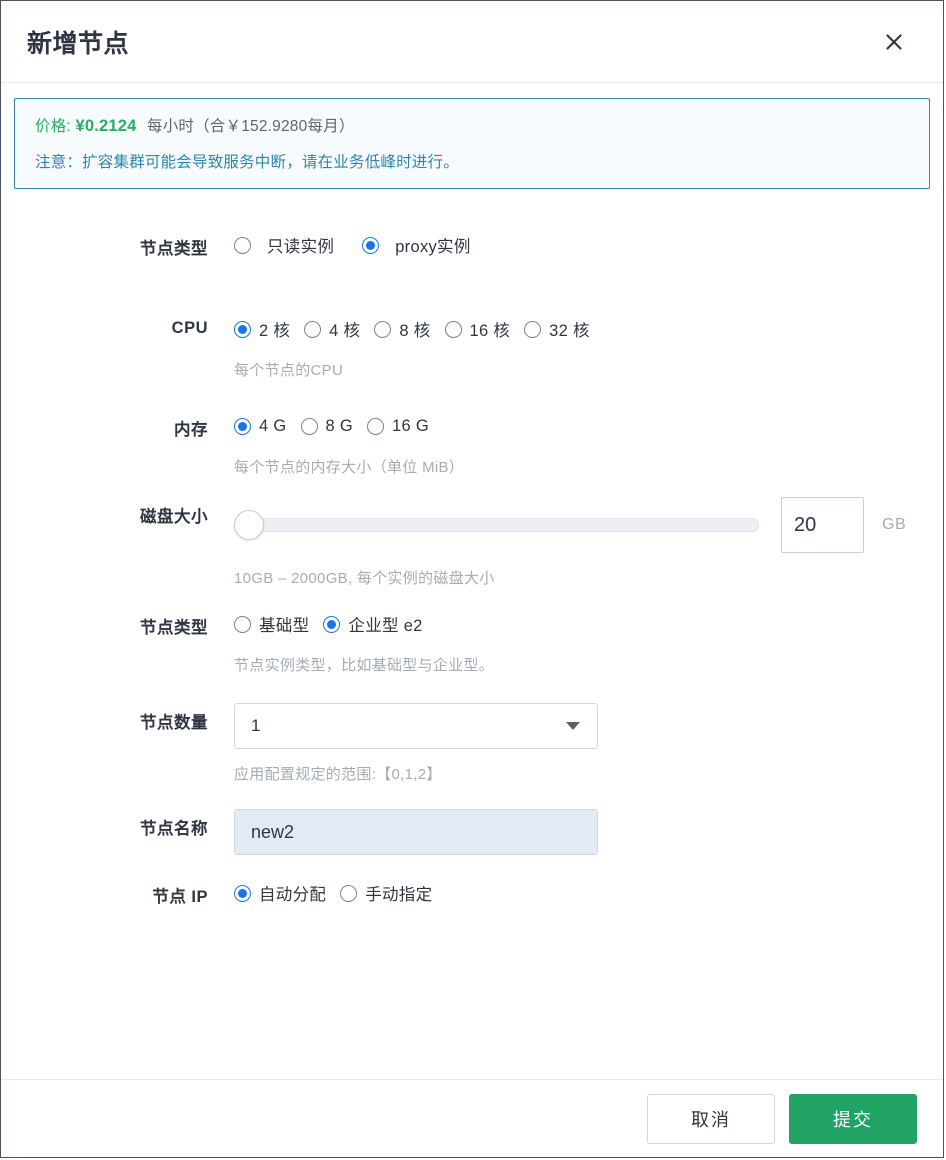 The width and height of the screenshot is (946, 1160). I want to click on radio-instance-type-proxy: proxy实例, so click(416, 245).